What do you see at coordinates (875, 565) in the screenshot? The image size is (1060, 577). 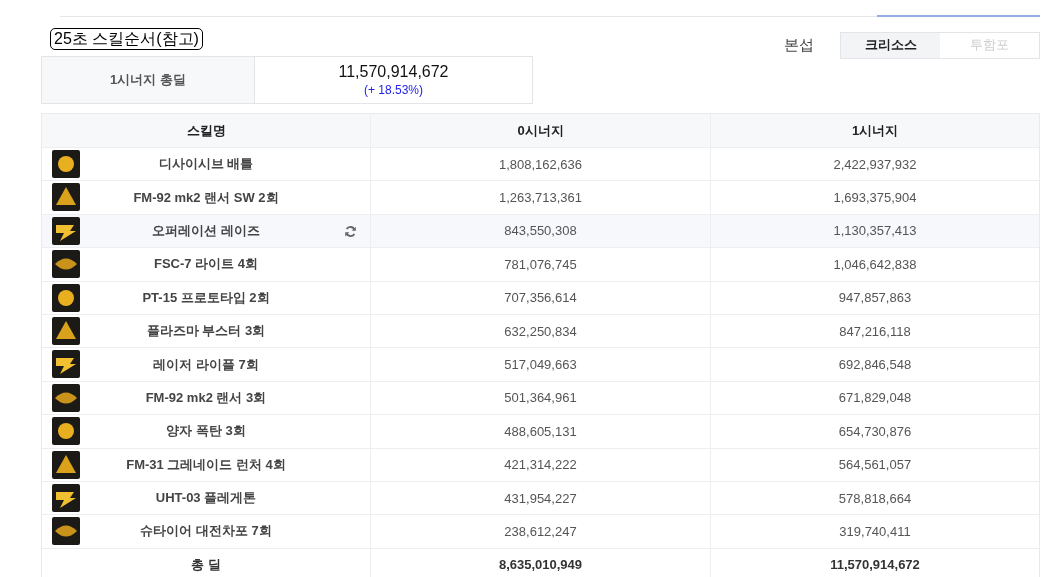 I see `total-cell-text: 11,570,914,672` at bounding box center [875, 565].